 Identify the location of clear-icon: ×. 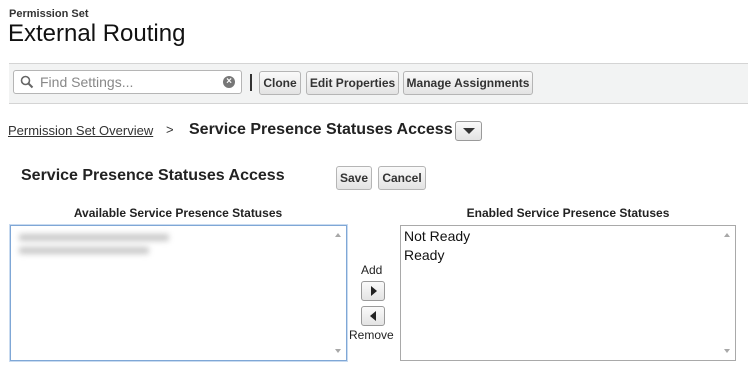
(229, 82).